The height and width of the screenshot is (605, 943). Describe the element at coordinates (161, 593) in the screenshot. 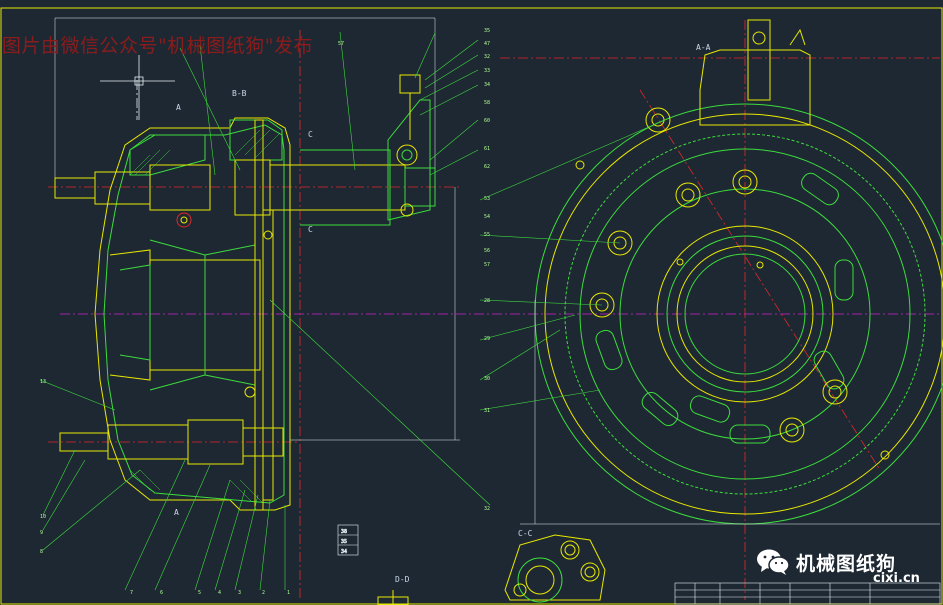

I see `balloon-label: 6` at that location.